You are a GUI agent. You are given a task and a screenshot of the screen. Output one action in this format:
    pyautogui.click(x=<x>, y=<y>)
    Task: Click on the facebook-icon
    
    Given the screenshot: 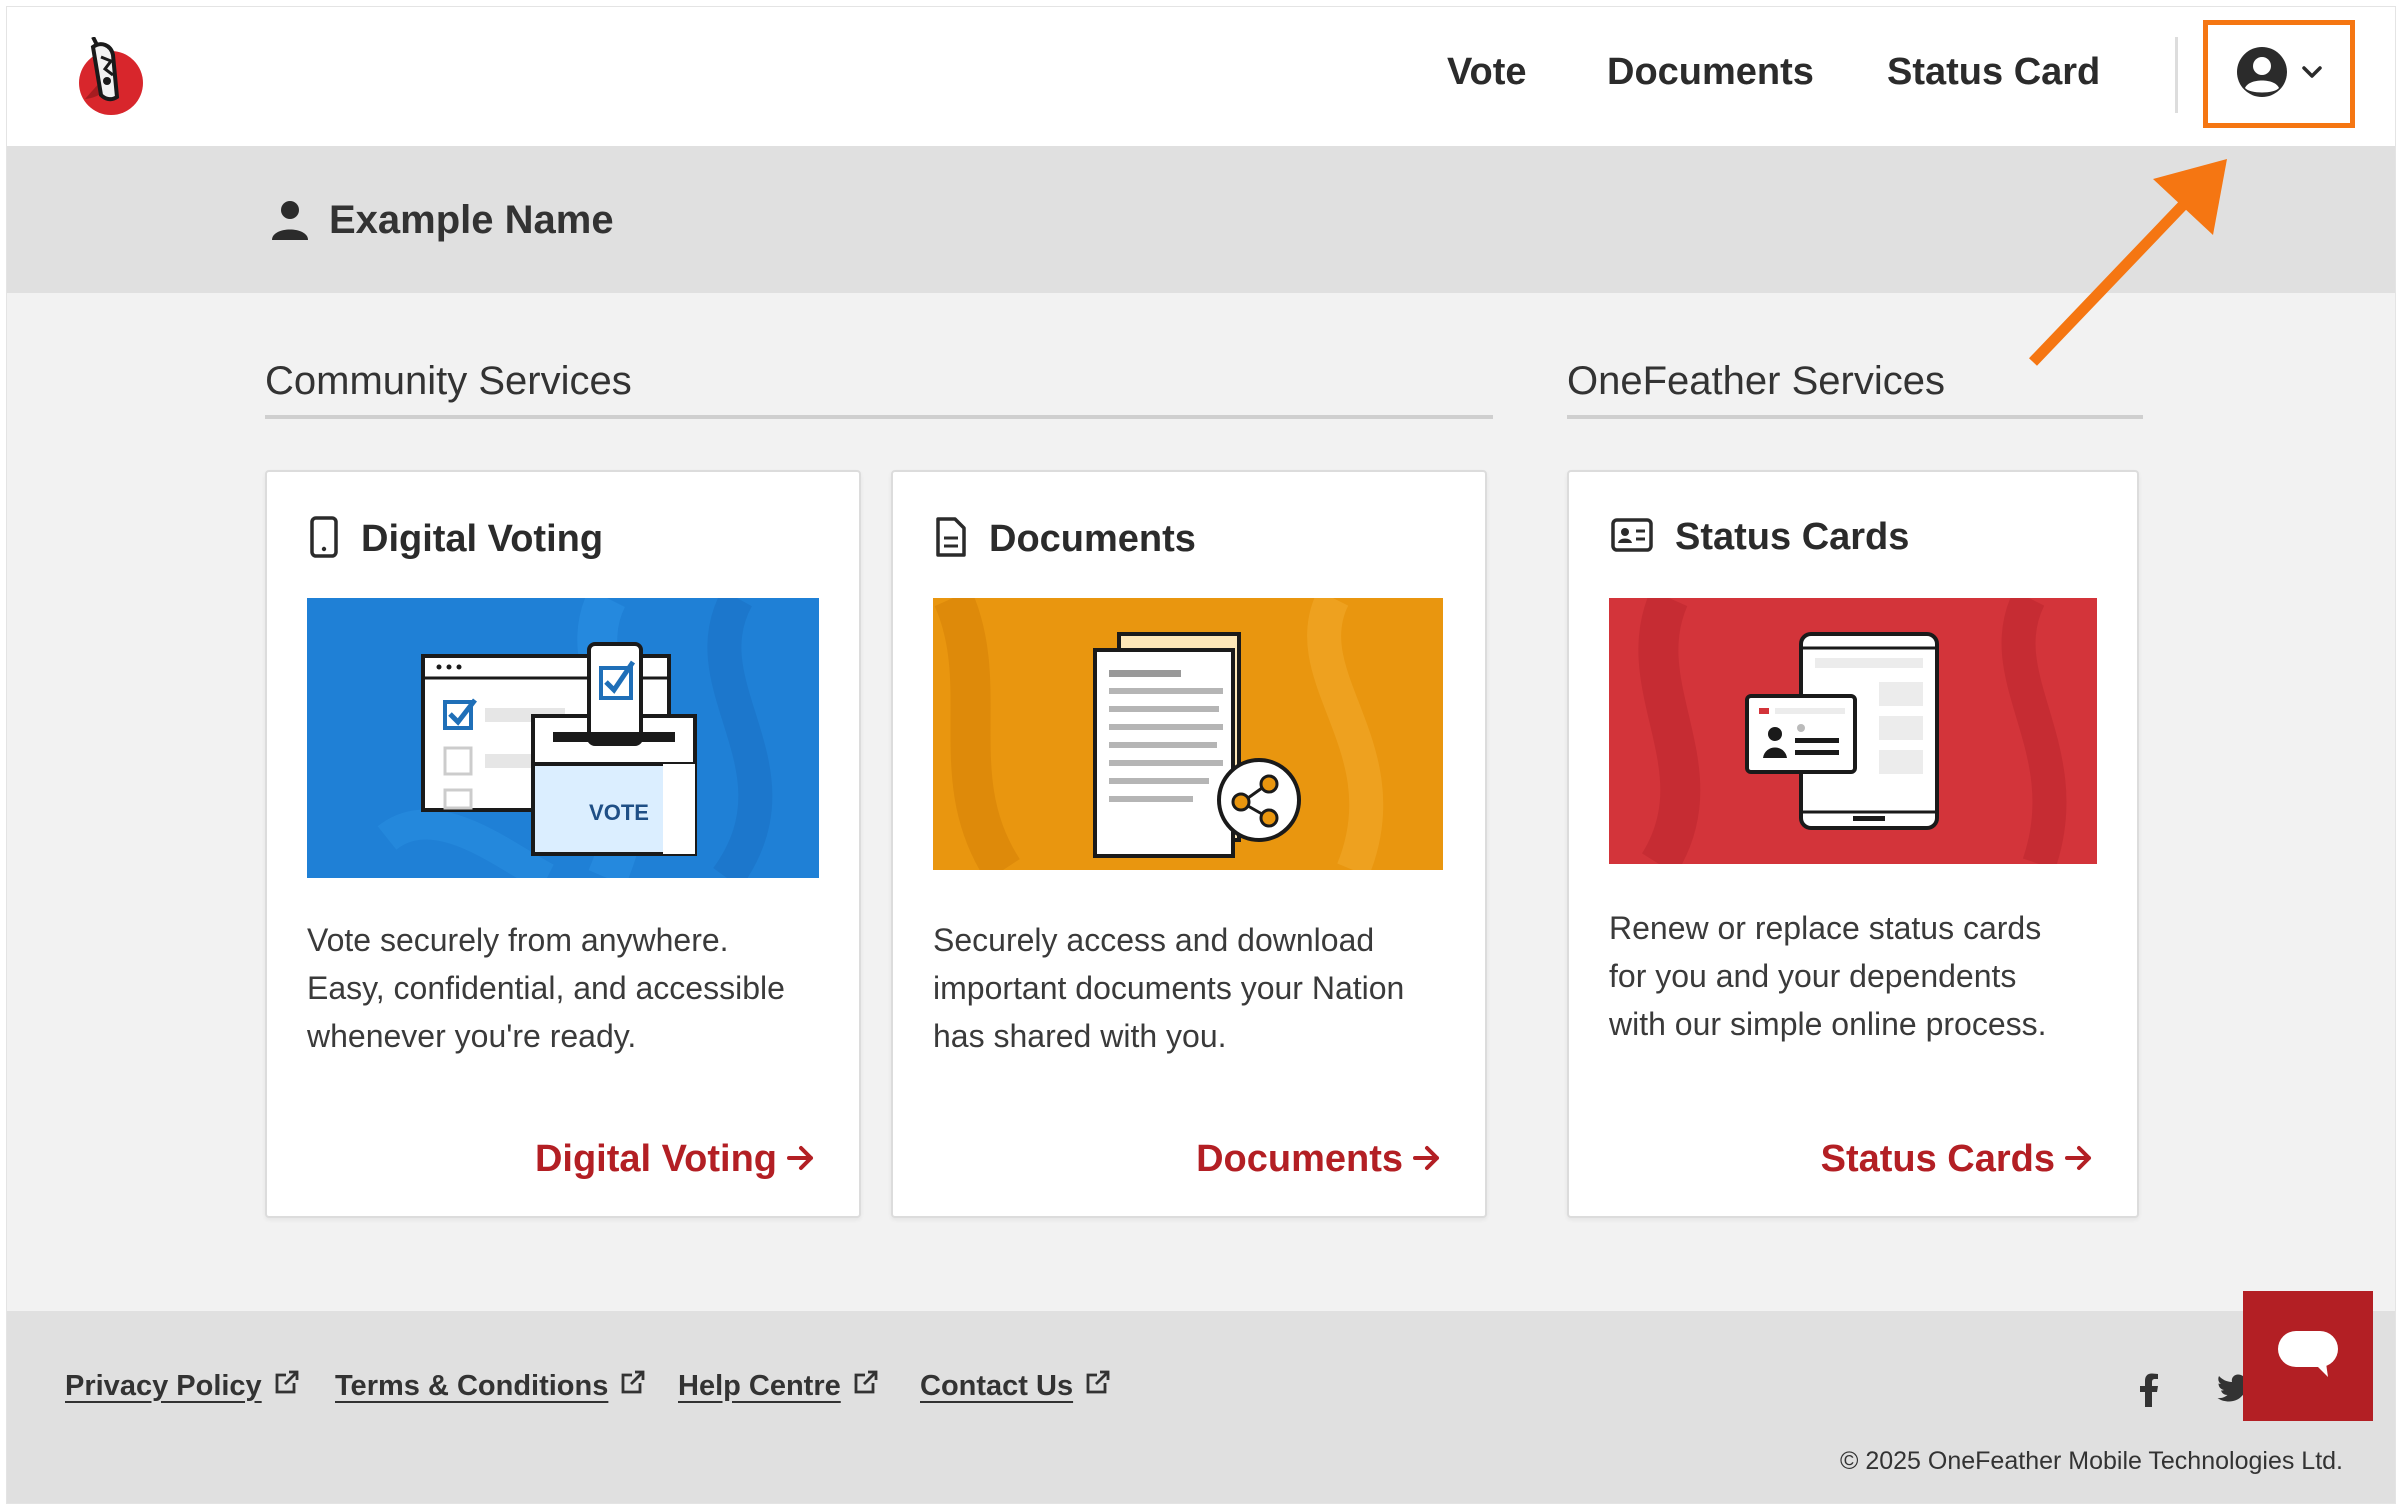 What is the action you would take?
    pyautogui.click(x=2149, y=1392)
    